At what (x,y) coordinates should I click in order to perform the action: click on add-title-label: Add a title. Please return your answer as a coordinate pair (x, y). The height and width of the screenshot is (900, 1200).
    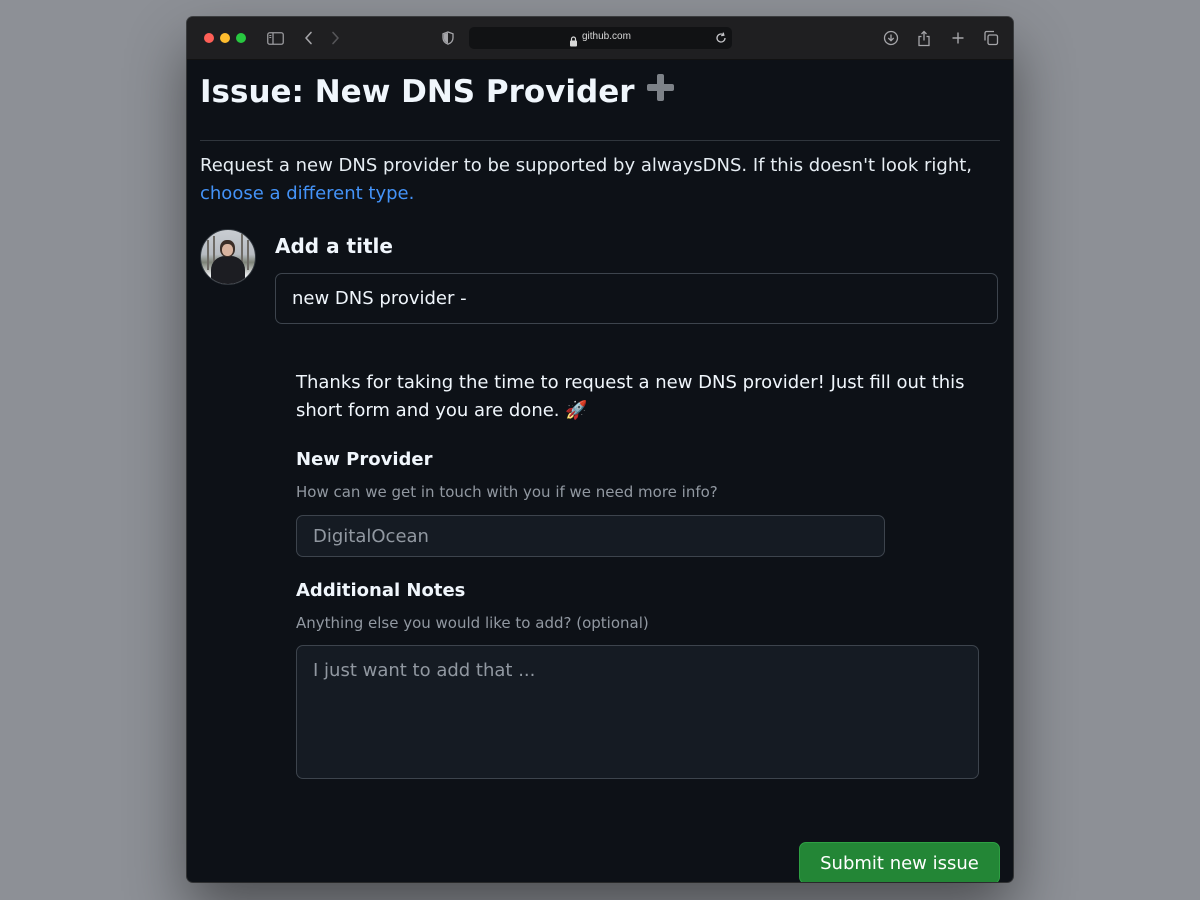
    Looking at the image, I should click on (334, 246).